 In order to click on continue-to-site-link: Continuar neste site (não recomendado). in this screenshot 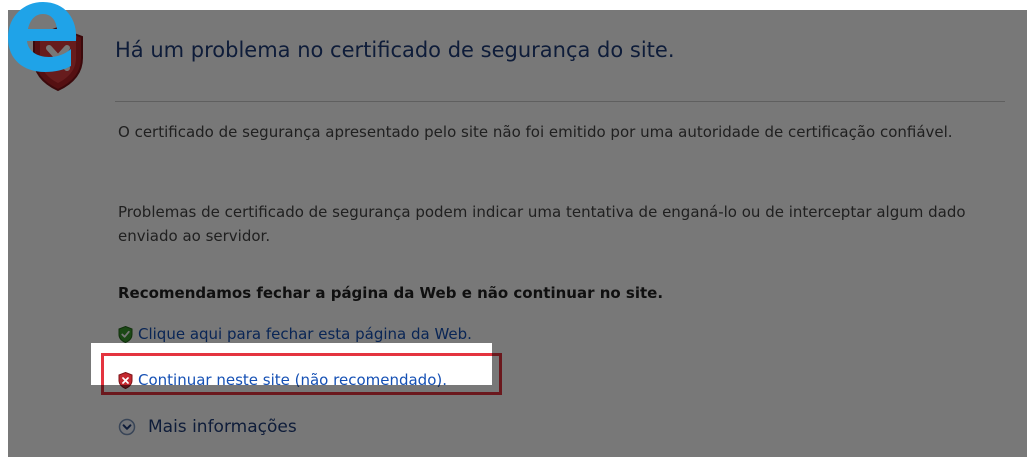, I will do `click(282, 380)`.